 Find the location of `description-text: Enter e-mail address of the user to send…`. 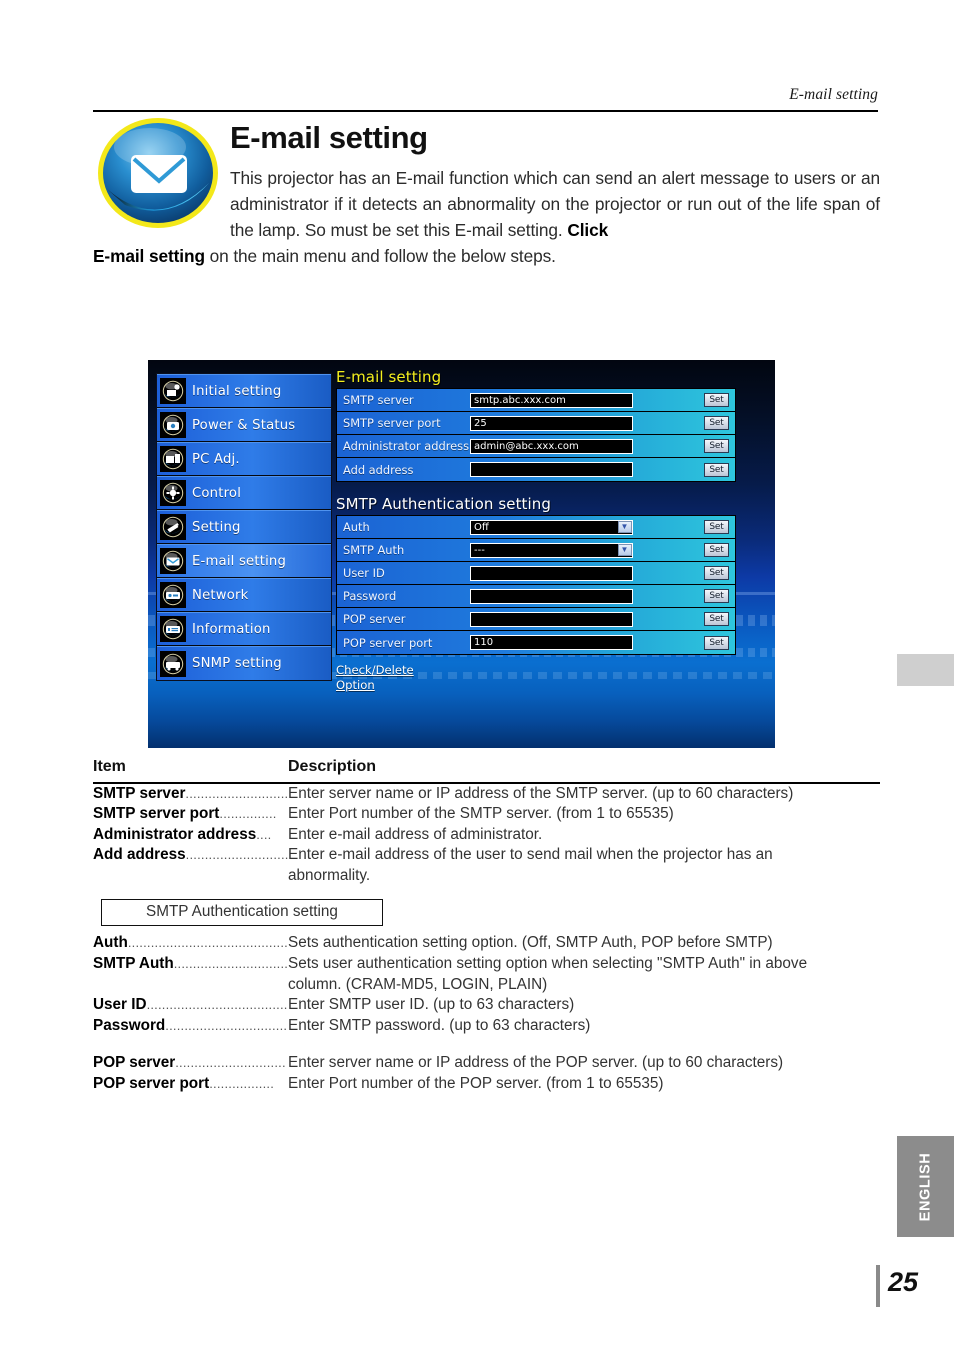

description-text: Enter e-mail address of the user to send… is located at coordinates (530, 855).